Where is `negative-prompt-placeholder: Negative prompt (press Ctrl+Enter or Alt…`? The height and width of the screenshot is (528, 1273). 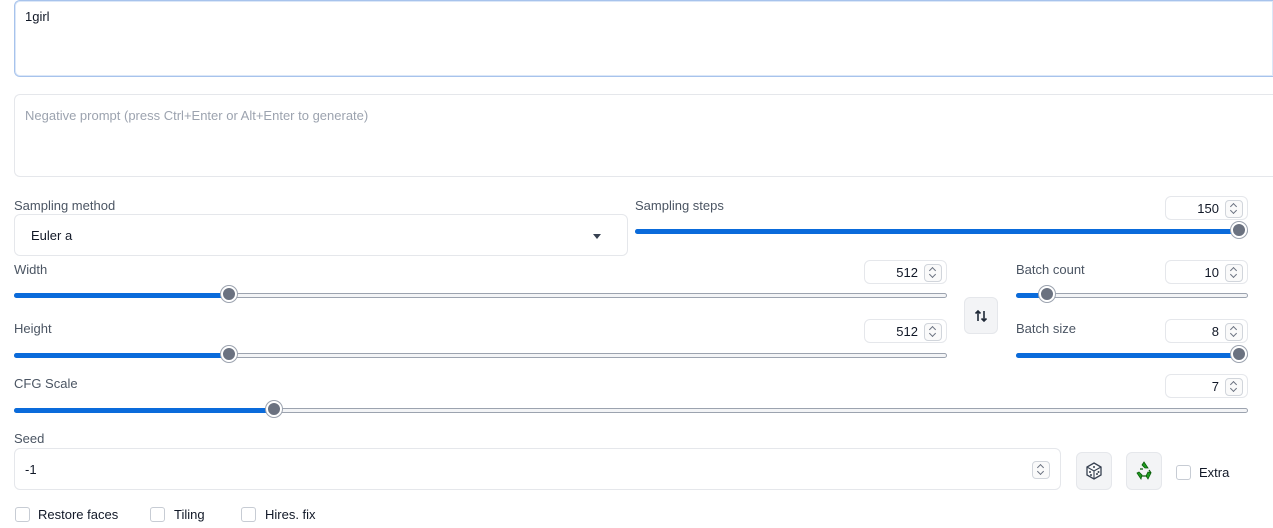 negative-prompt-placeholder: Negative prompt (press Ctrl+Enter or Alt… is located at coordinates (197, 115).